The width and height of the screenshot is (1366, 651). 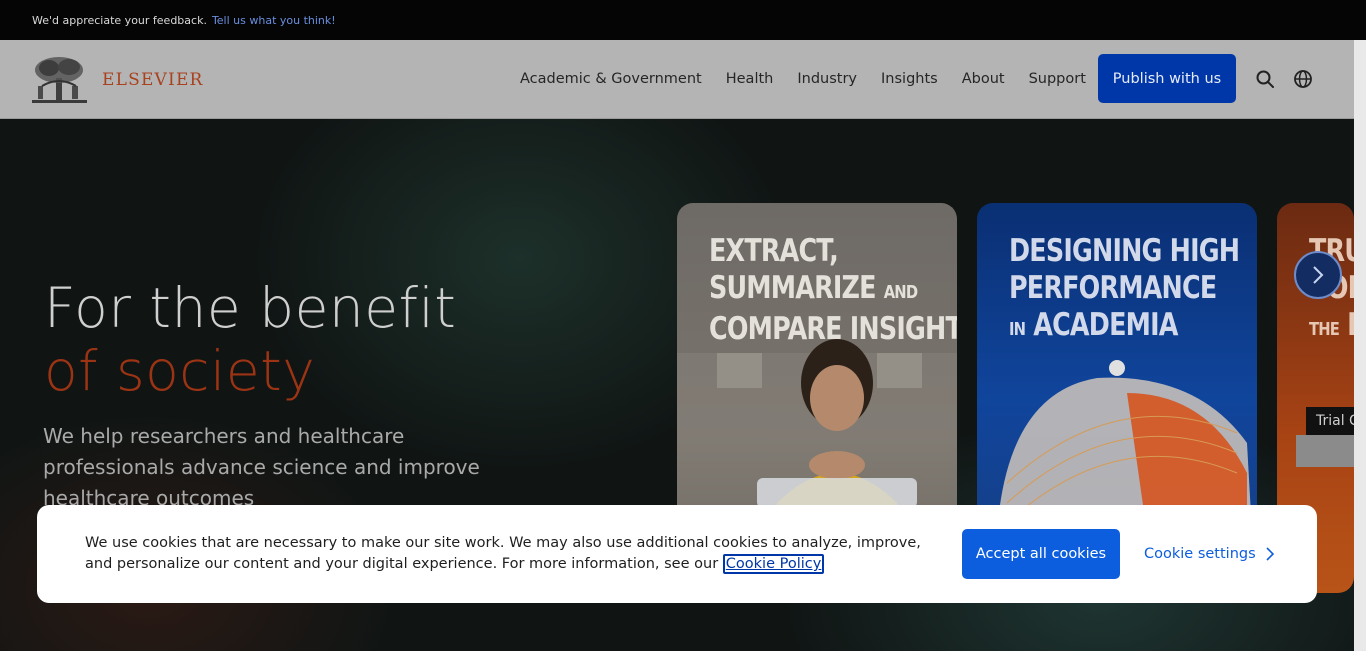 What do you see at coordinates (1265, 79) in the screenshot?
I see `search-icon` at bounding box center [1265, 79].